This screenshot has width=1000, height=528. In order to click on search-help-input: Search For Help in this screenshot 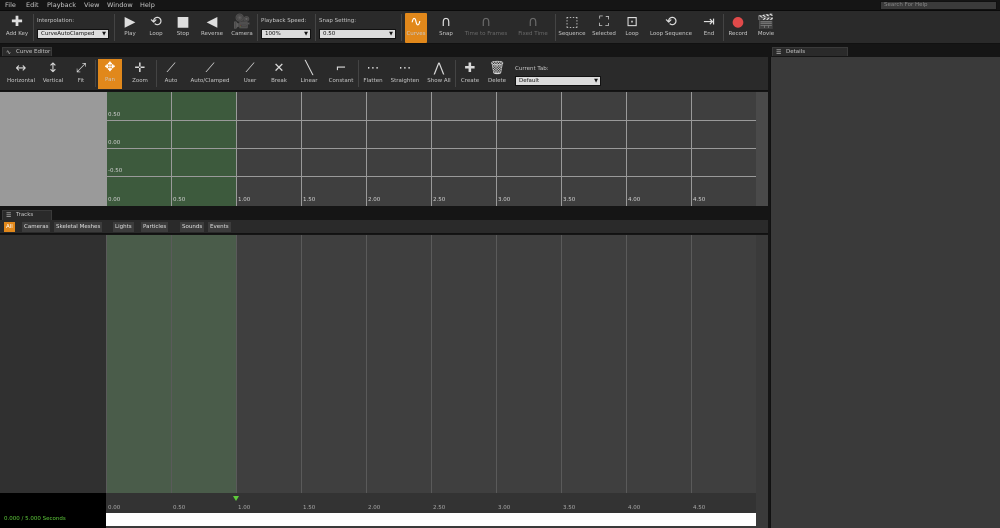, I will do `click(938, 5)`.